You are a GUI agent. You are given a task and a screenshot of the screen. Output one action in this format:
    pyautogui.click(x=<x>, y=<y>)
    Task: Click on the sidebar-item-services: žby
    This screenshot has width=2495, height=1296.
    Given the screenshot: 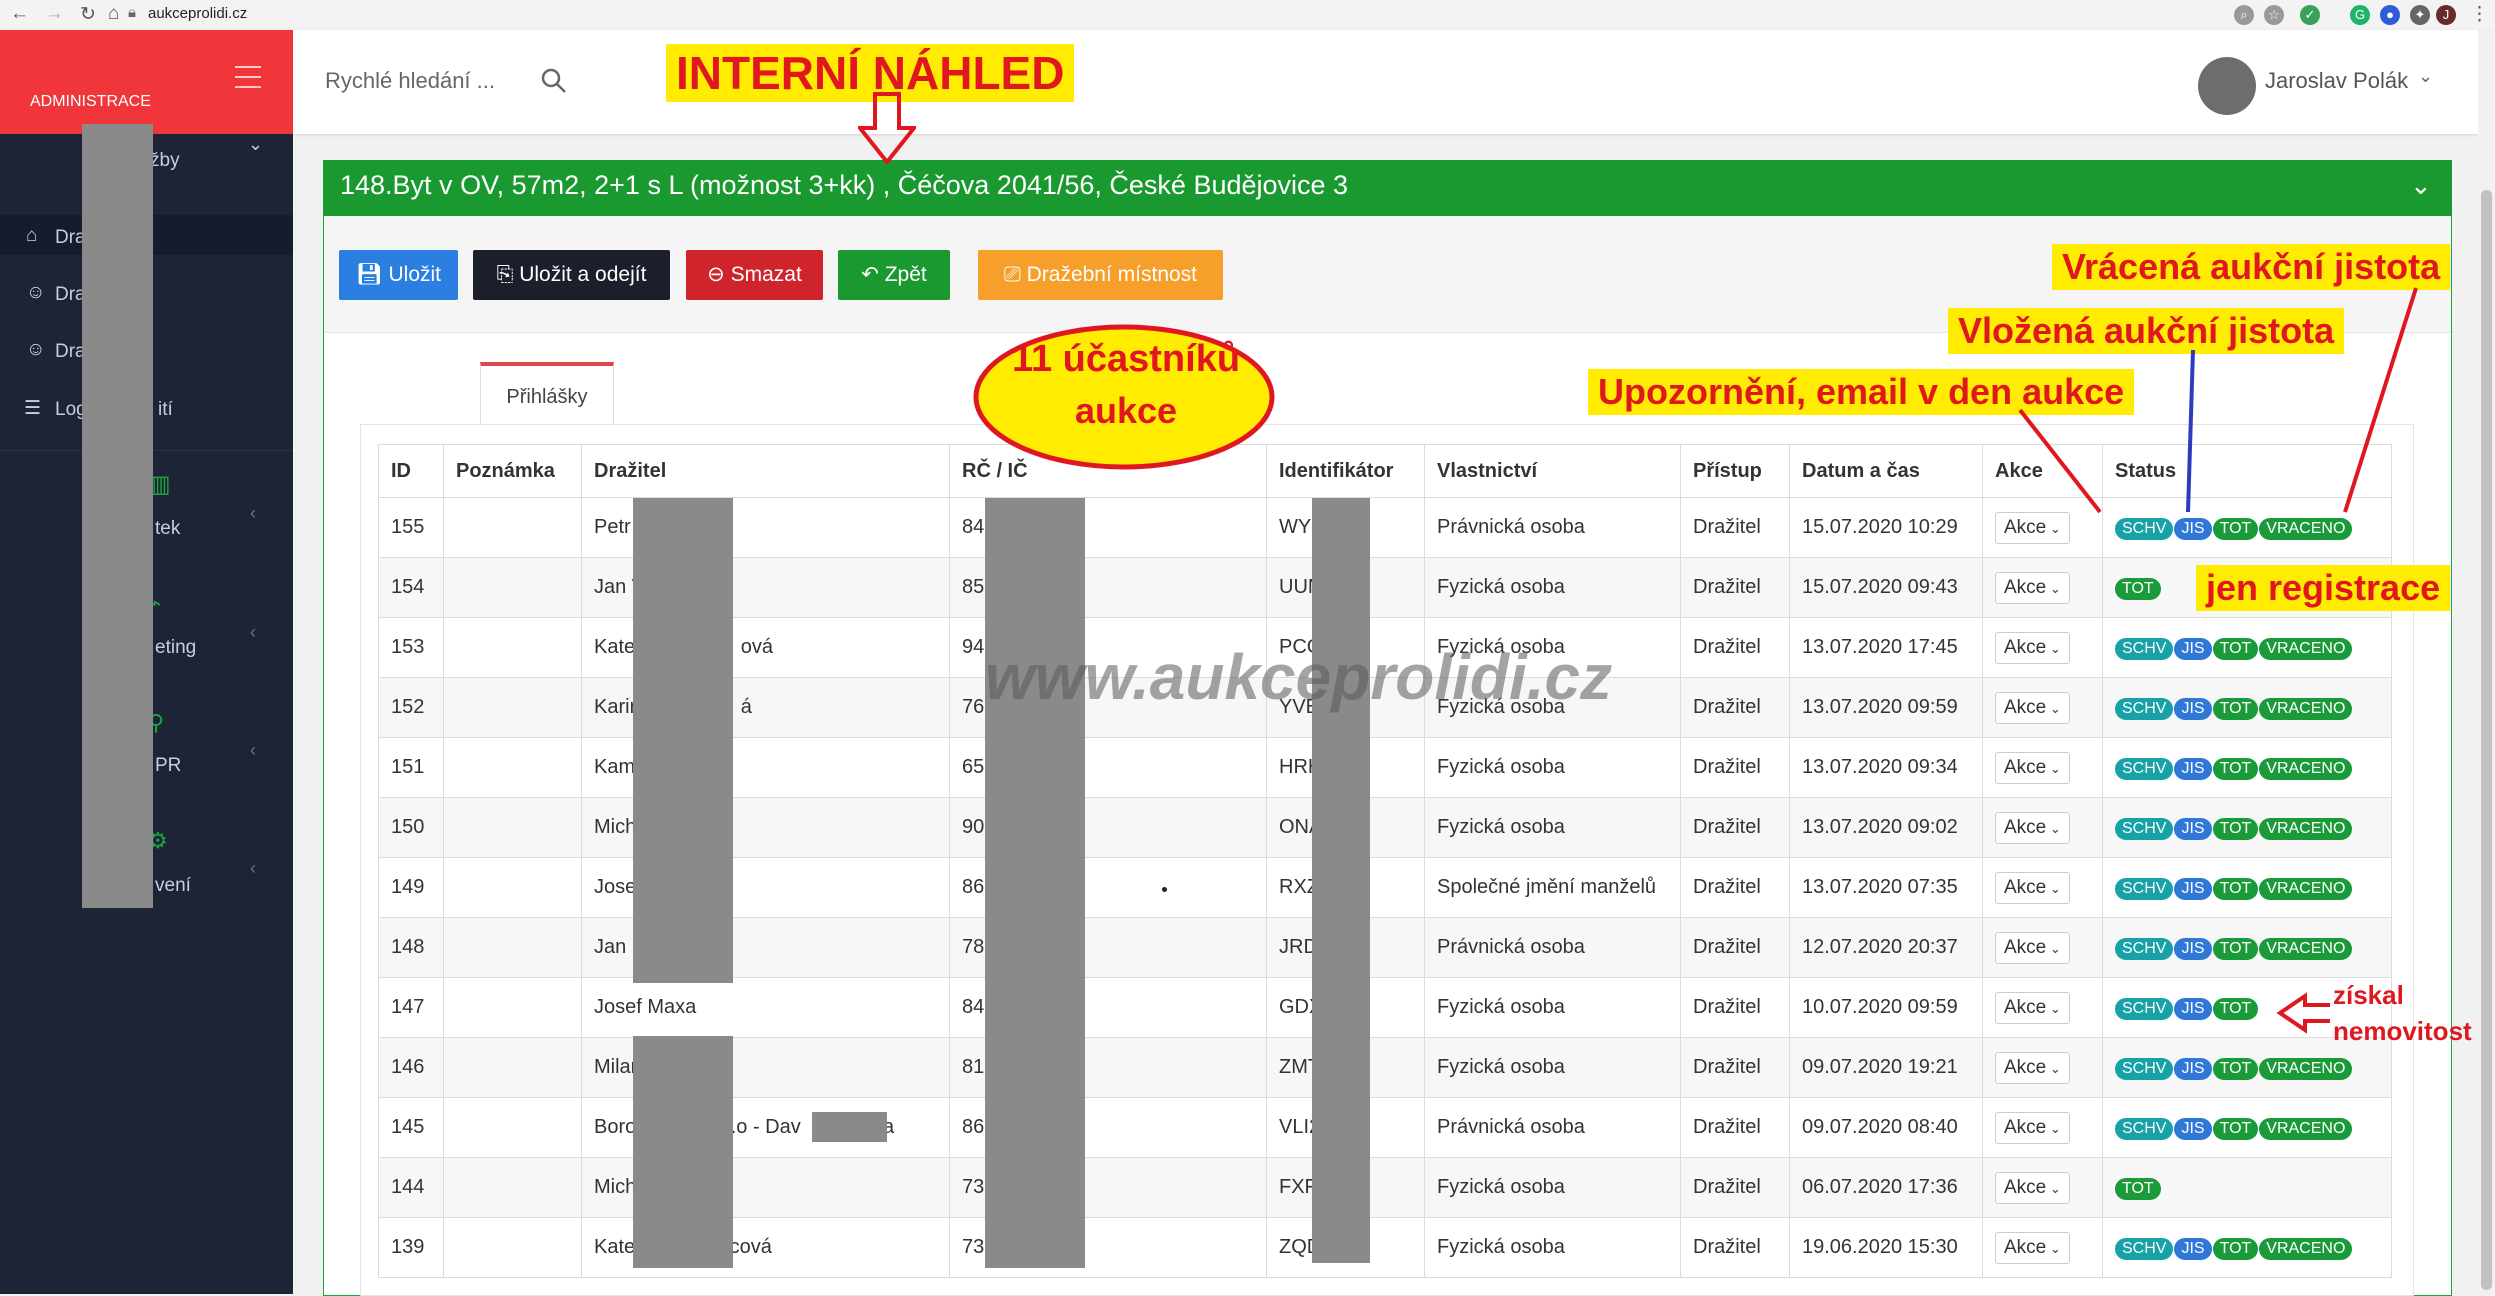 What is the action you would take?
    pyautogui.click(x=165, y=161)
    